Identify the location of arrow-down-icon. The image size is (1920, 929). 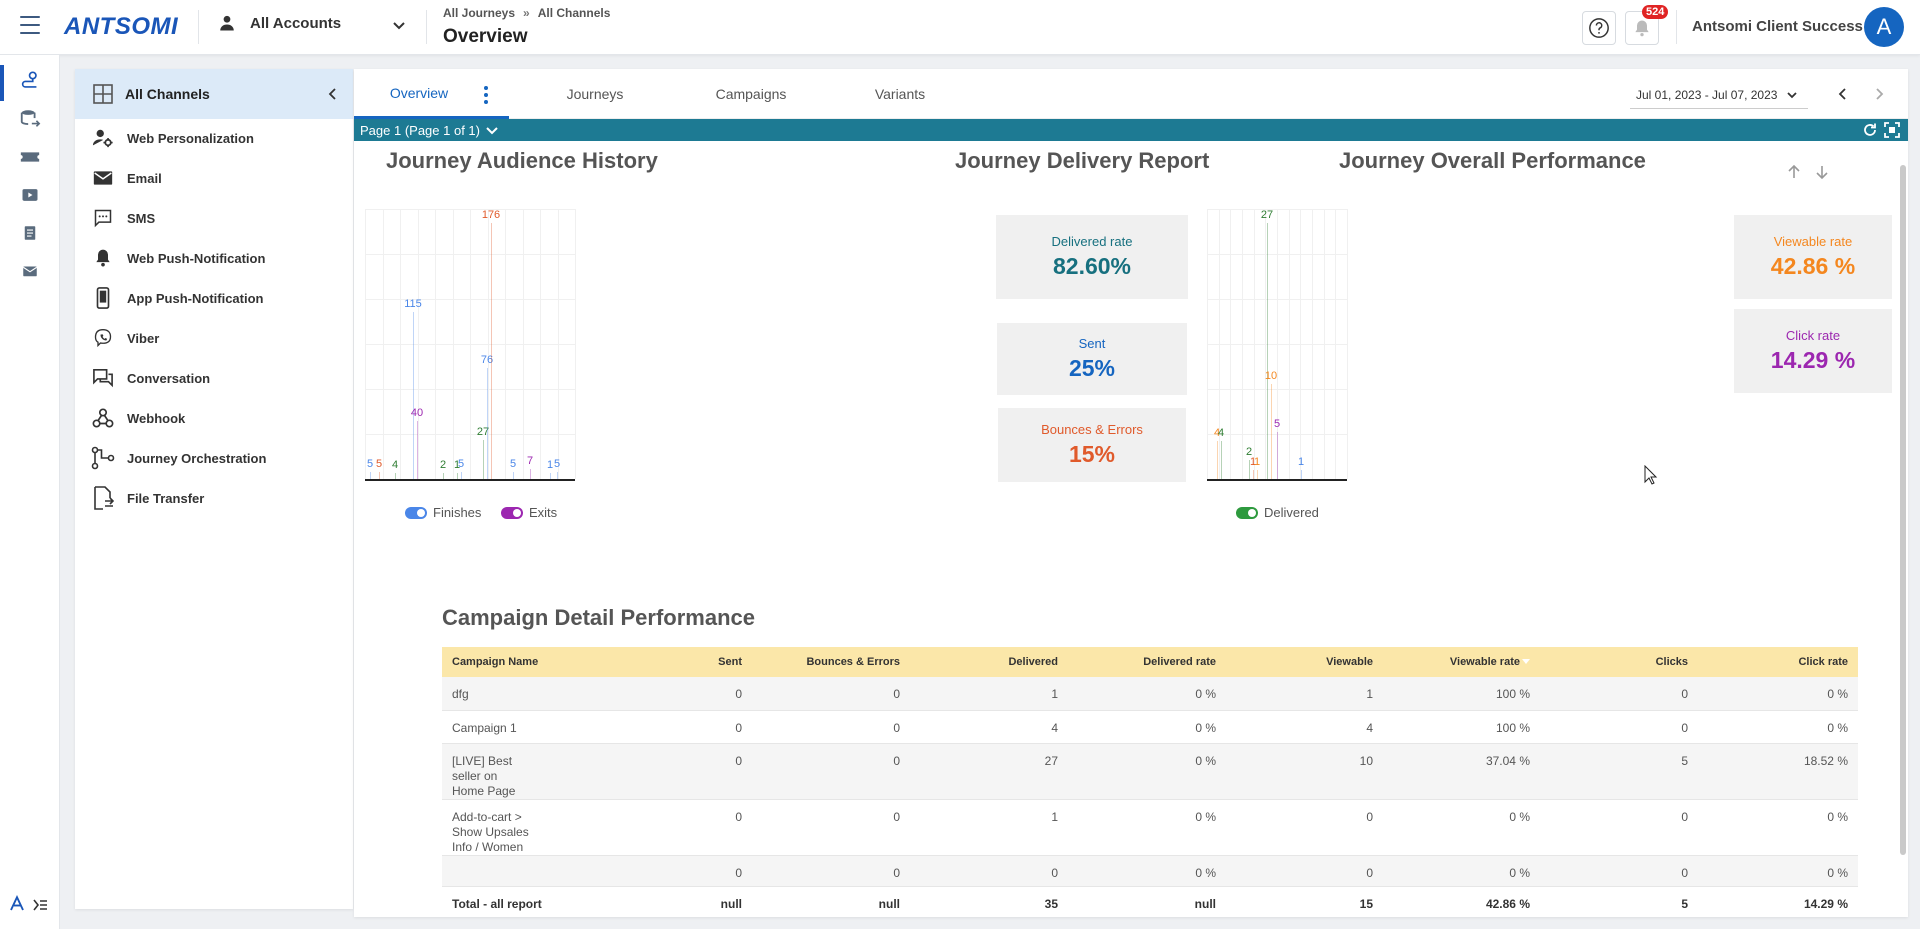
(1822, 172).